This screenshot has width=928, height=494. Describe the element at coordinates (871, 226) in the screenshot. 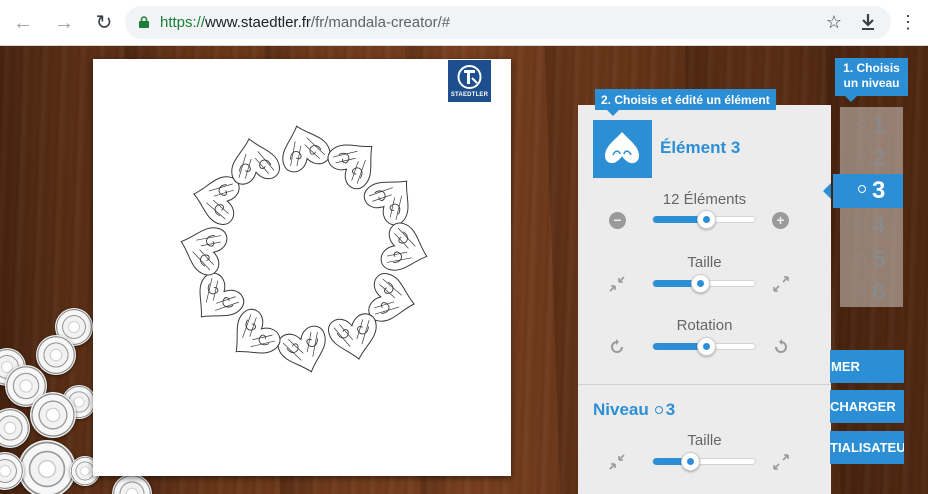

I see `level-option-4: 4` at that location.